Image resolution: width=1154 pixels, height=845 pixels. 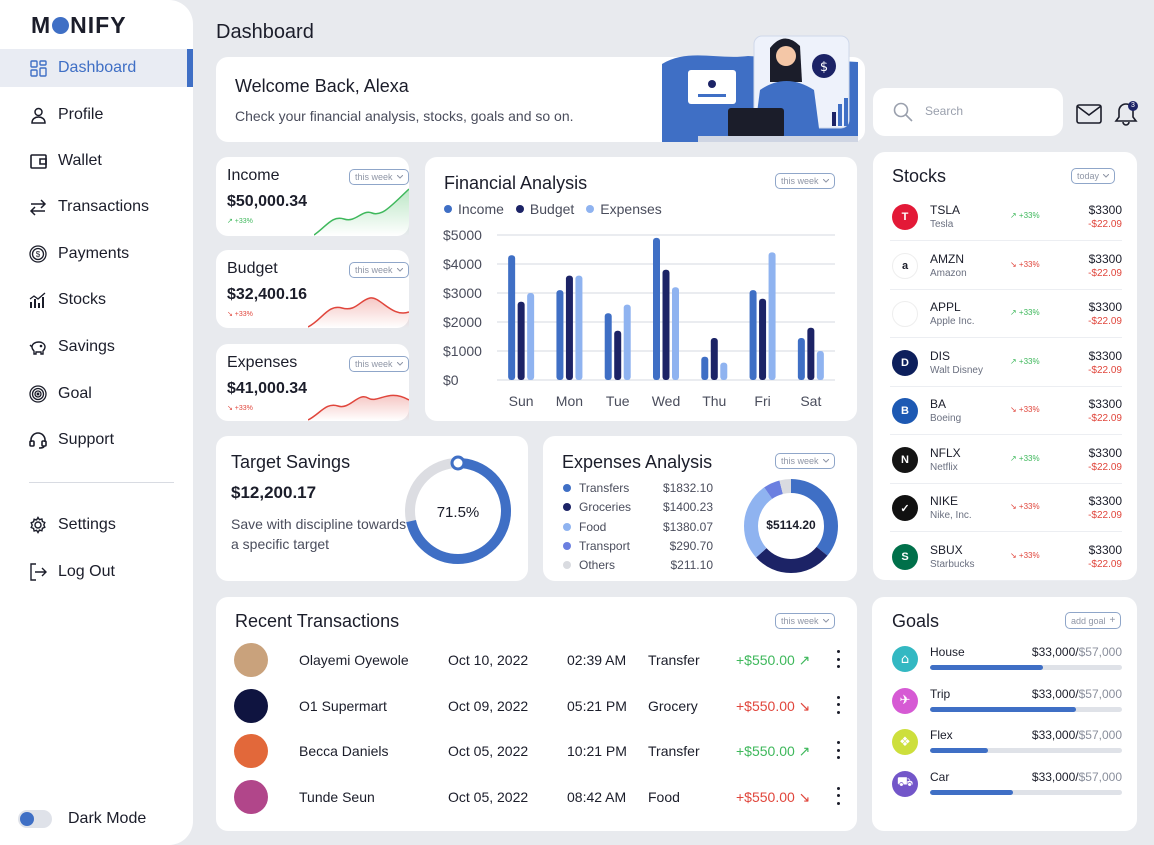 What do you see at coordinates (96, 207) in the screenshot?
I see `sidebar-item-transactions: Transactions` at bounding box center [96, 207].